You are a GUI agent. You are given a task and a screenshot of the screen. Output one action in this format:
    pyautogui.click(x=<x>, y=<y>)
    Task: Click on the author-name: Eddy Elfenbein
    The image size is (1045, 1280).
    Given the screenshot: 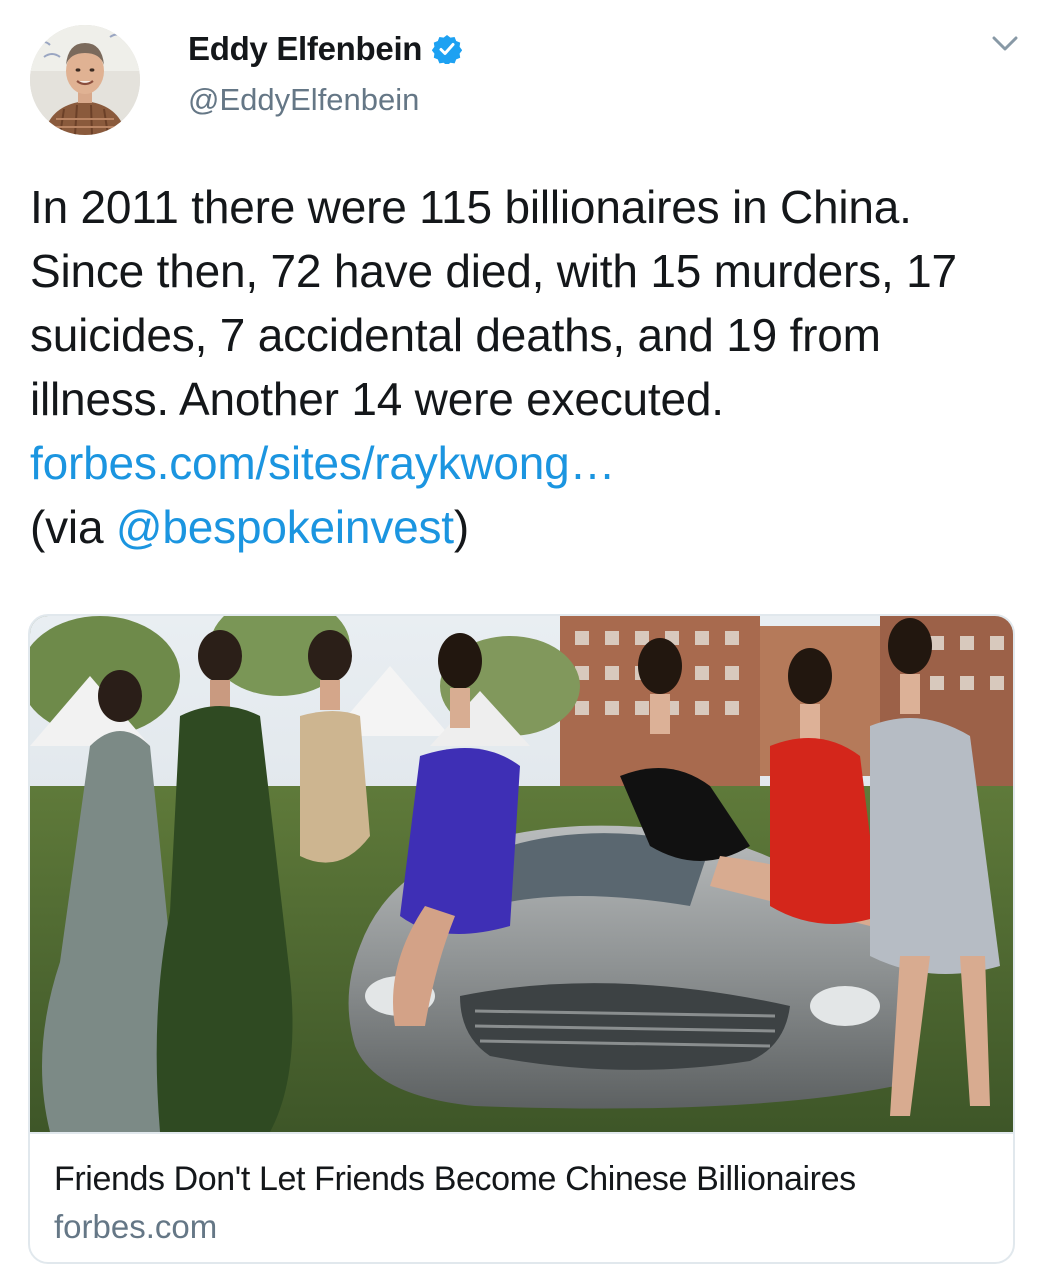 What is the action you would take?
    pyautogui.click(x=305, y=49)
    